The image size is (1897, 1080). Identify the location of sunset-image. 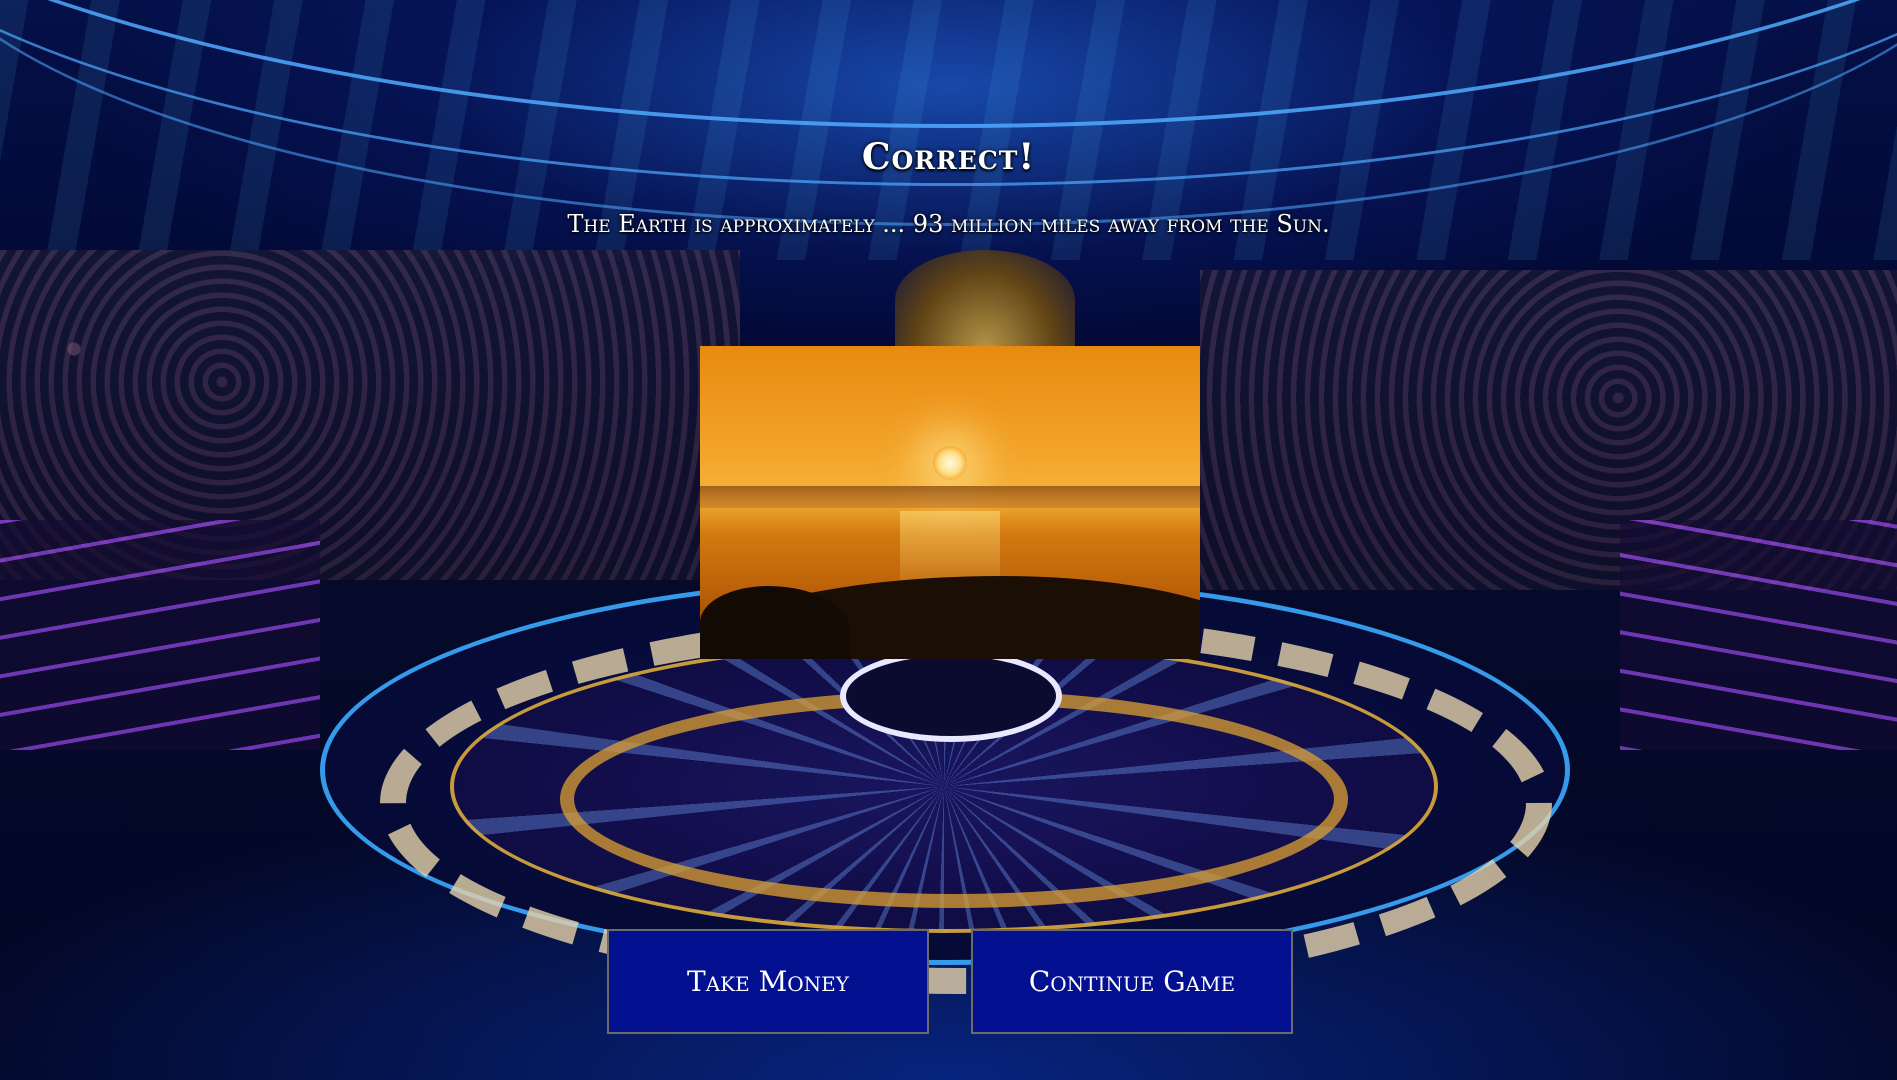
(950, 502).